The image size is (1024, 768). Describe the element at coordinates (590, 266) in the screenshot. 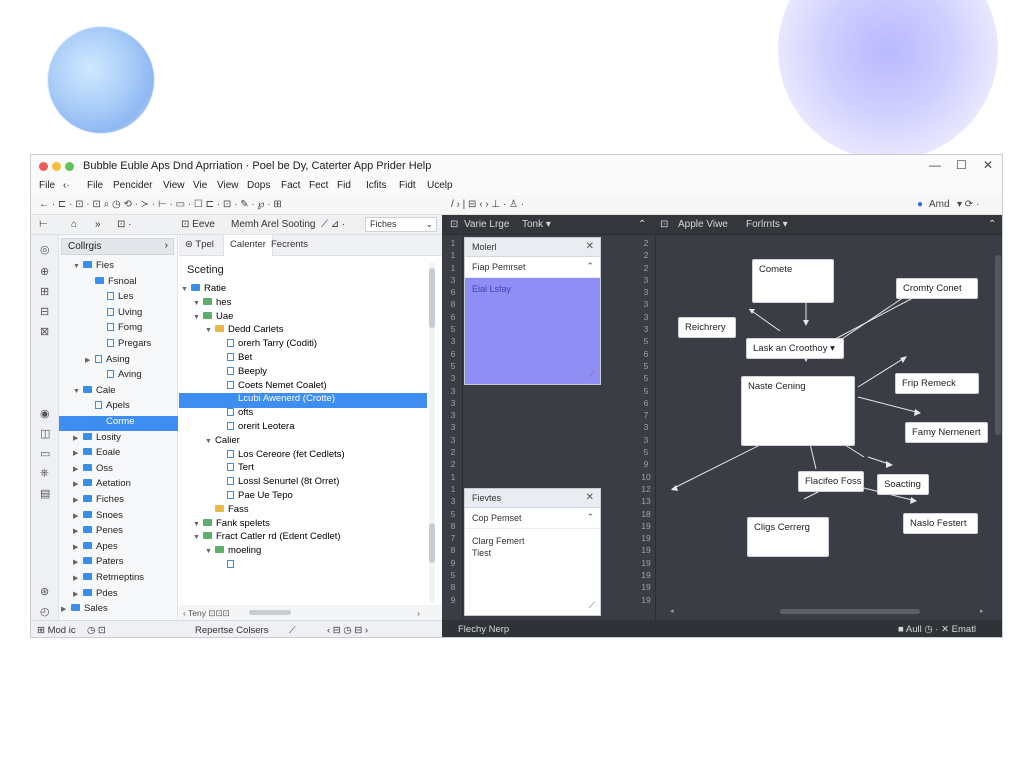

I see `chevron-up-icon: ⌃` at that location.